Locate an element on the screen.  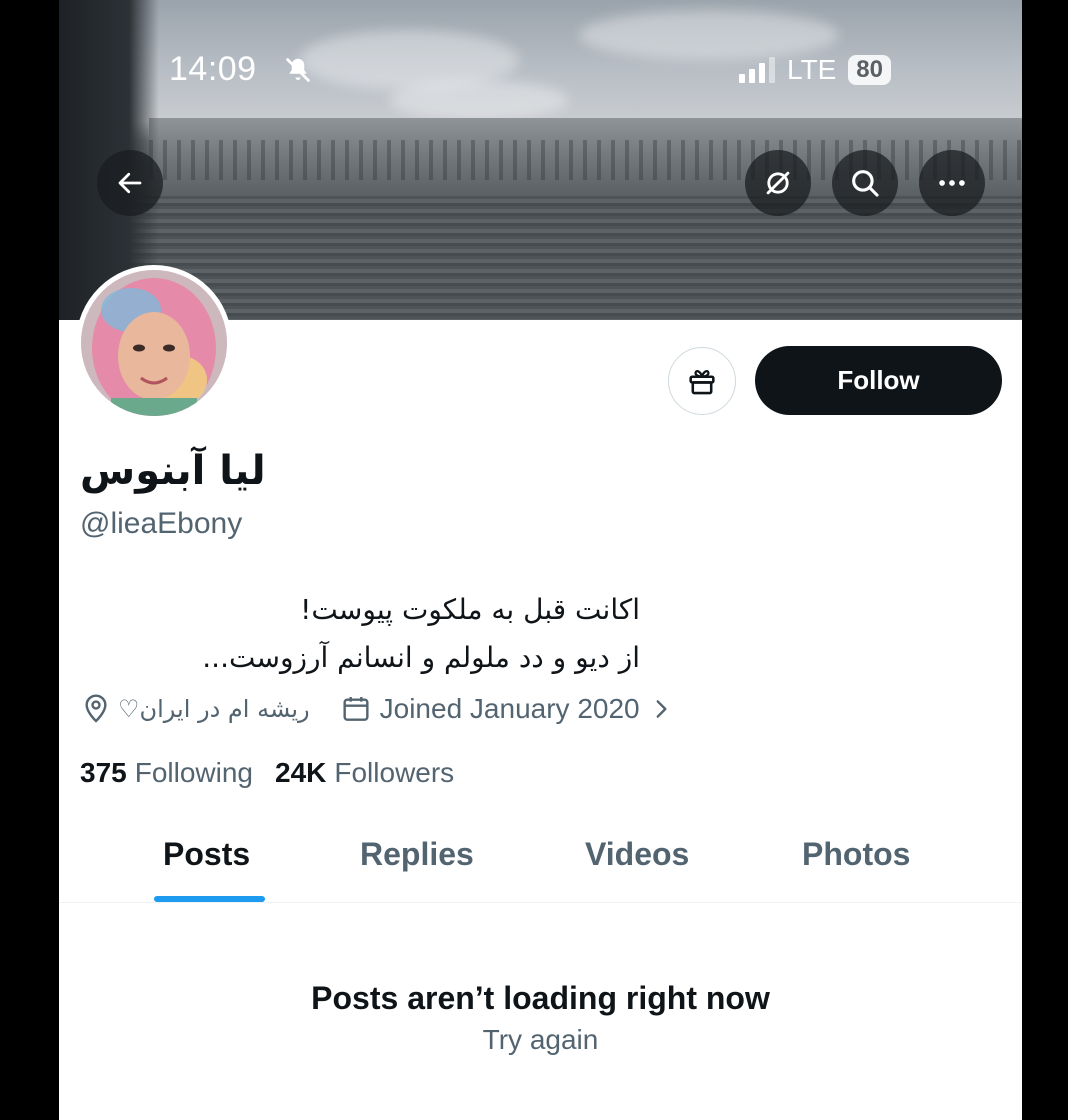
following-label: Following is located at coordinates (193, 772).